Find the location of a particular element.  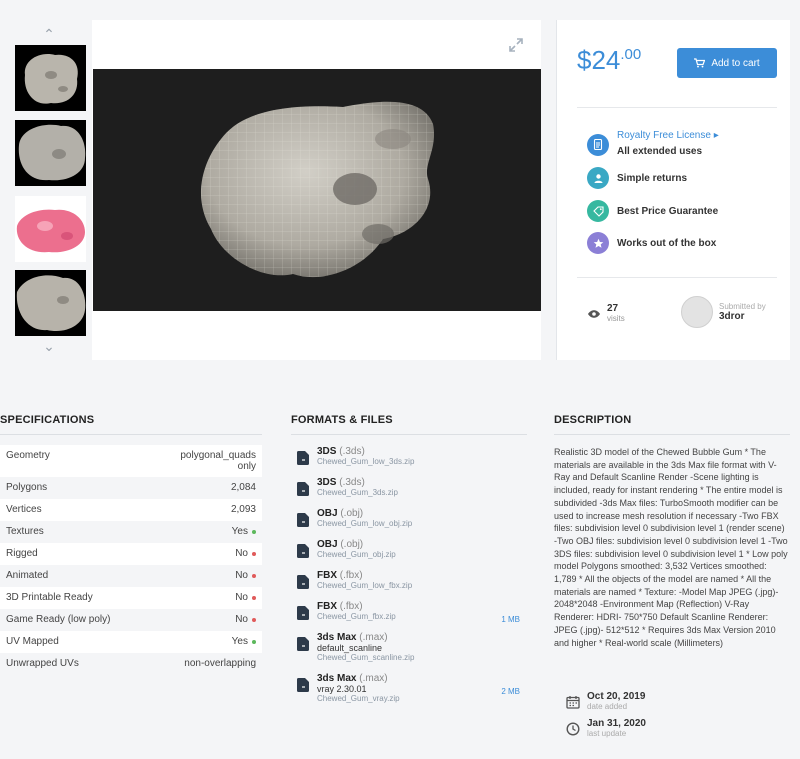

perk-license: Royalty Free License ▸ All extended uses is located at coordinates (653, 144).